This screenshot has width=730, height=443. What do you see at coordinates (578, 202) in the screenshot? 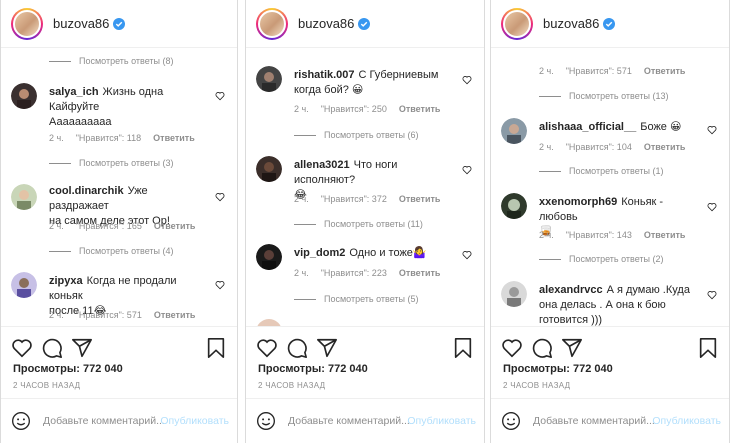
I see `comment-username: xxenomorph69` at bounding box center [578, 202].